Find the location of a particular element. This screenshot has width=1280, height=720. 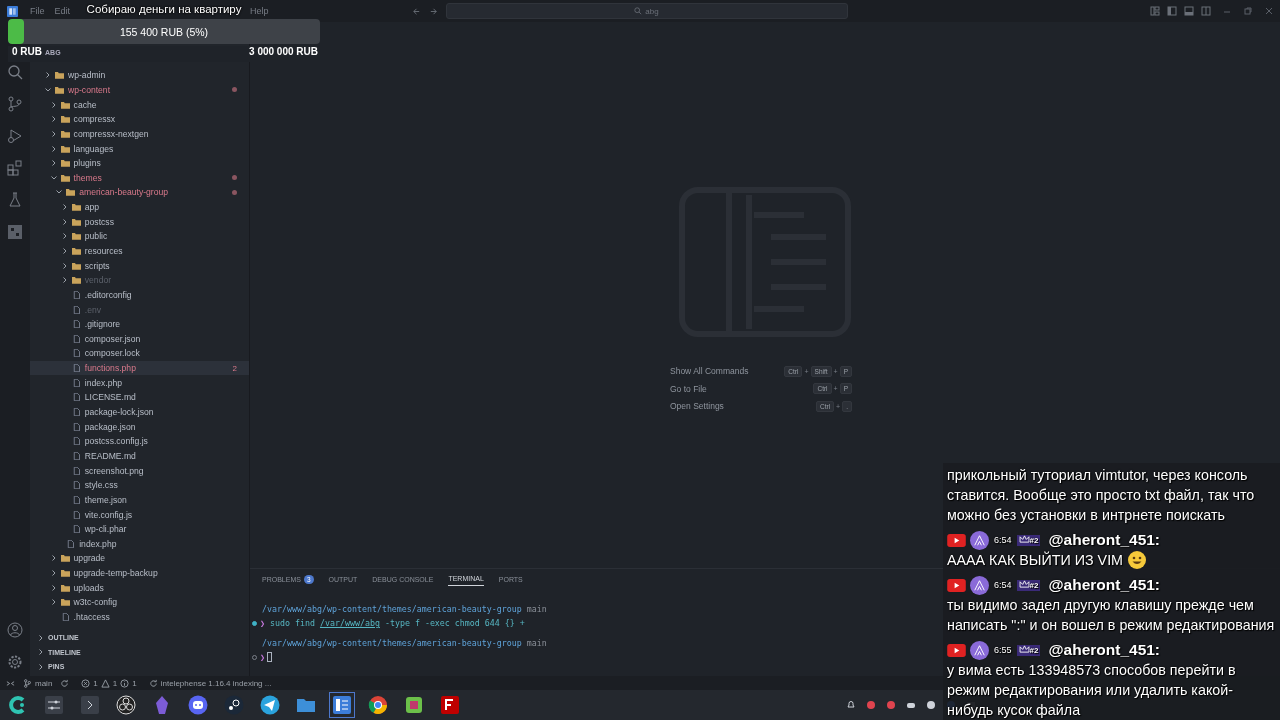

account-icon is located at coordinates (15, 630).